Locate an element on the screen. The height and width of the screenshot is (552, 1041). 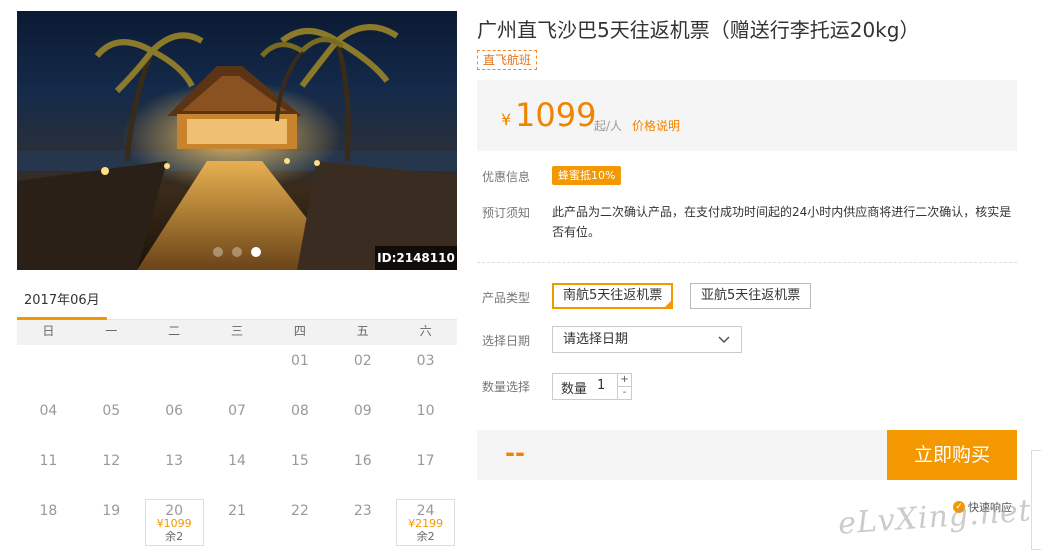
carousel-dots is located at coordinates (237, 252).